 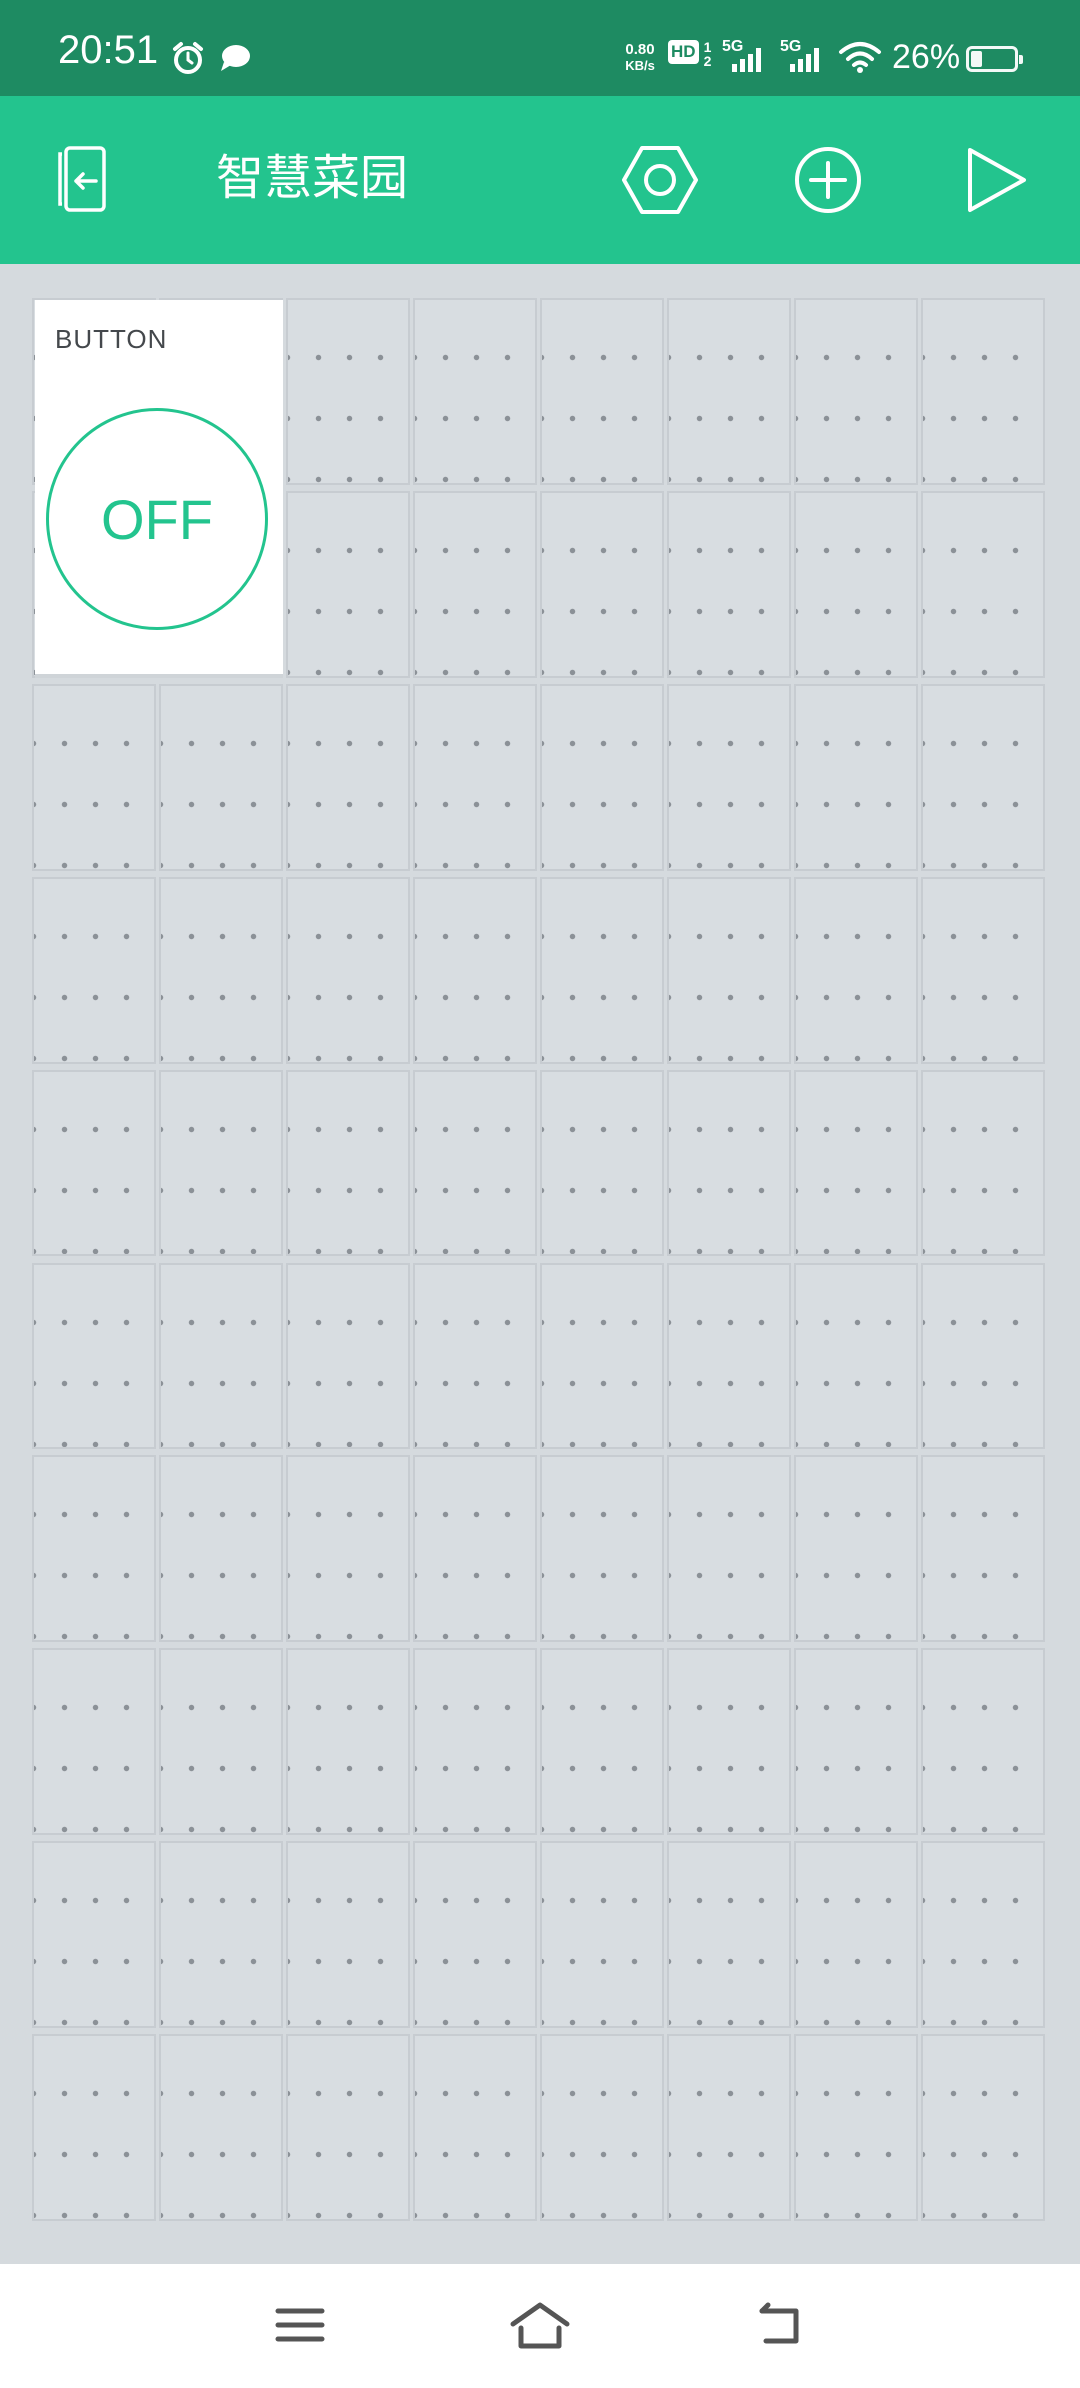 I want to click on play-button, so click(x=996, y=180).